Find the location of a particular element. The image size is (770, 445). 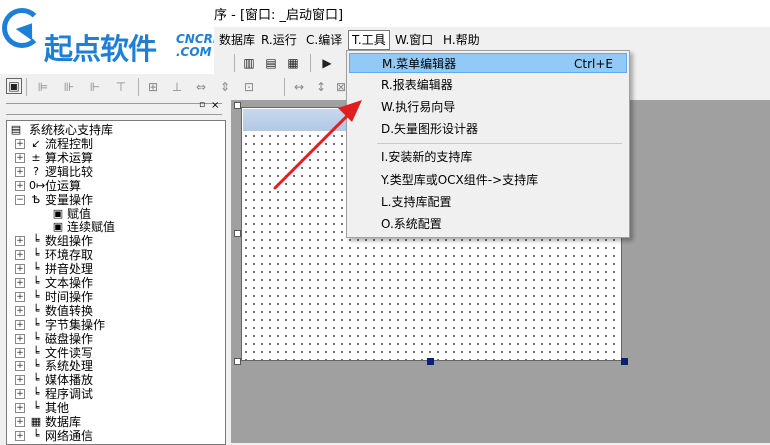

tree-item-label: 变量操作 is located at coordinates (69, 199).